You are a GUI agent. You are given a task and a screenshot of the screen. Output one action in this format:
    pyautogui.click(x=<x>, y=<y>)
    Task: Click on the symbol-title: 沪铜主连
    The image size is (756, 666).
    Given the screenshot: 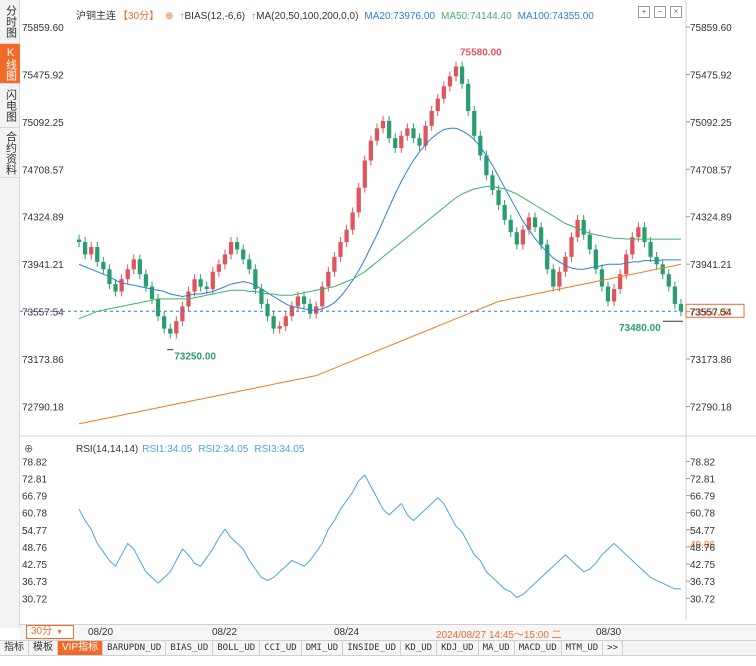 What is the action you would take?
    pyautogui.click(x=96, y=16)
    